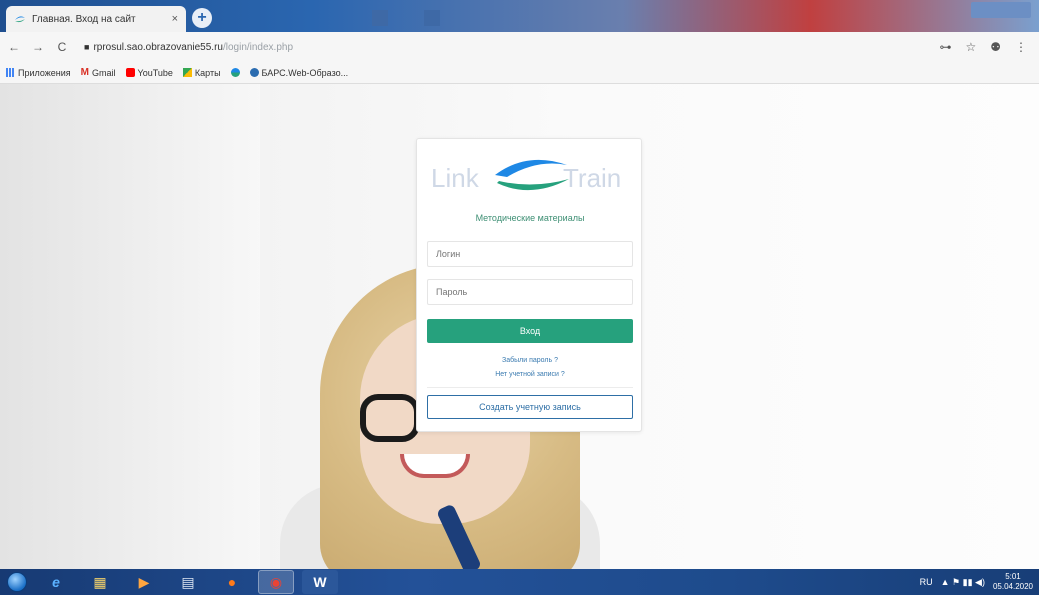  I want to click on windows-orb-icon, so click(17, 582).